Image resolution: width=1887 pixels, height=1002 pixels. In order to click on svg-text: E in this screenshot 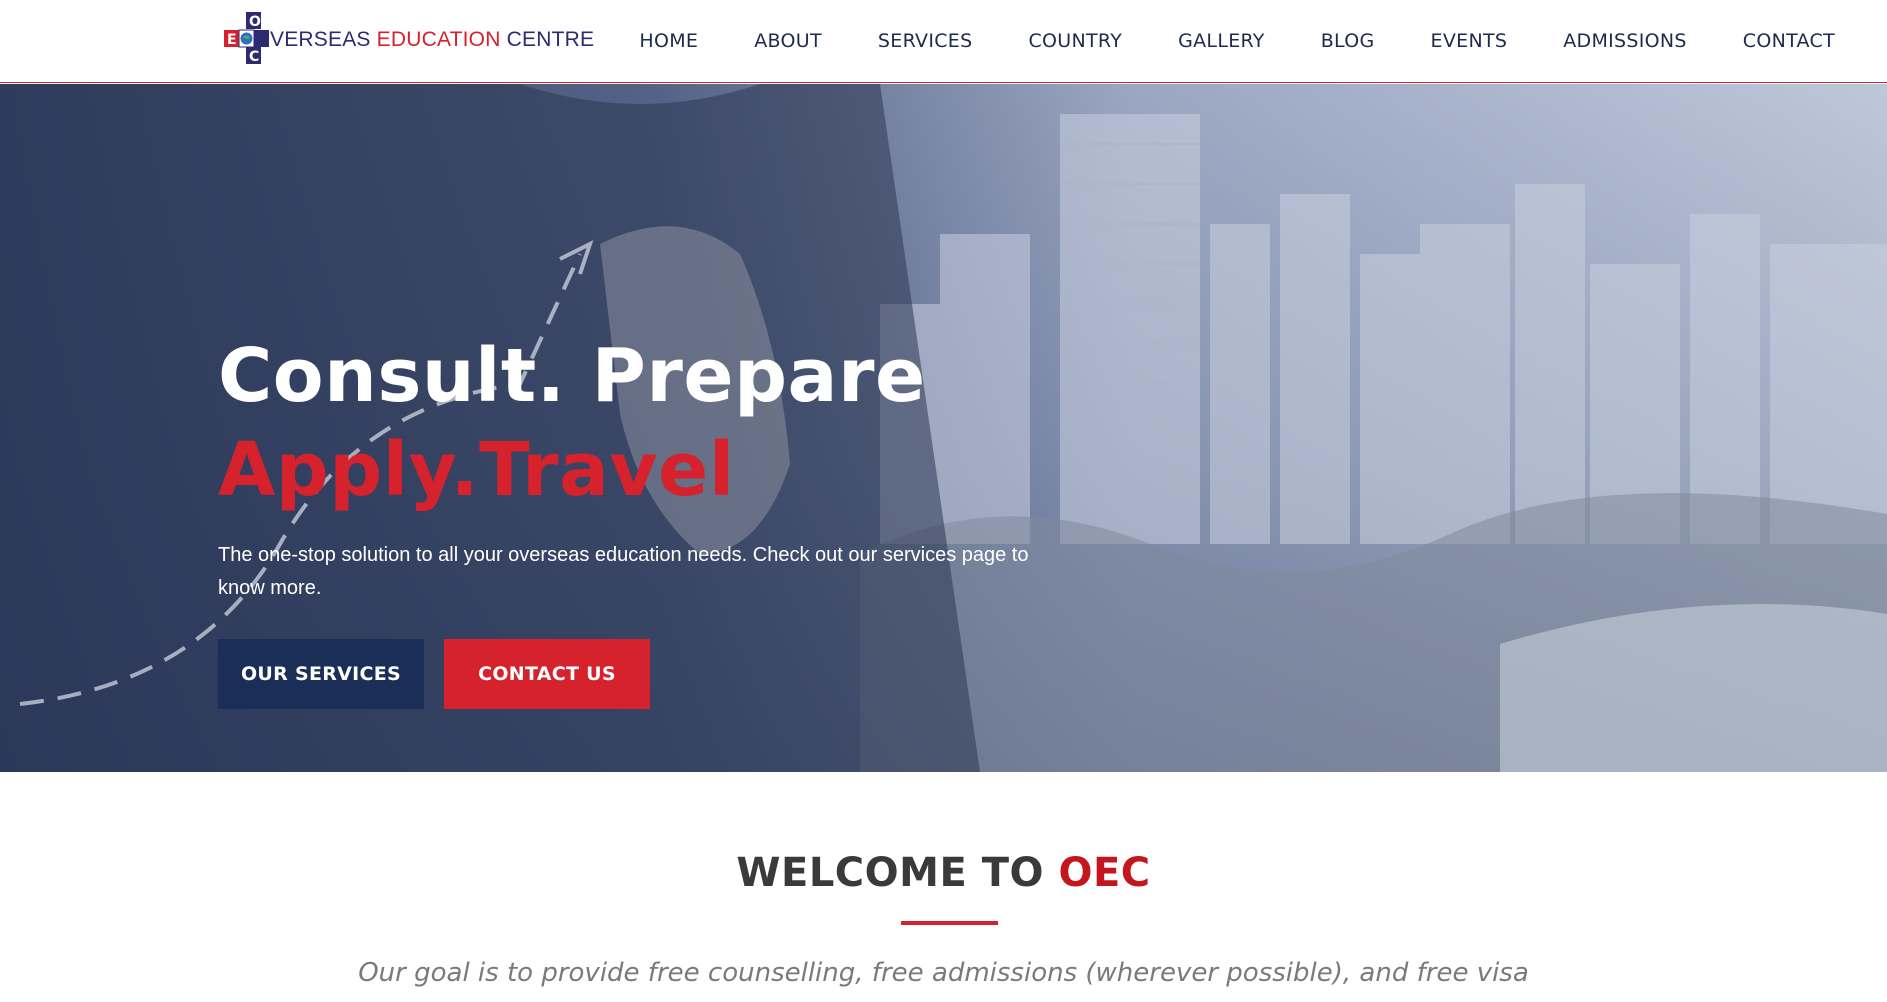, I will do `click(232, 40)`.